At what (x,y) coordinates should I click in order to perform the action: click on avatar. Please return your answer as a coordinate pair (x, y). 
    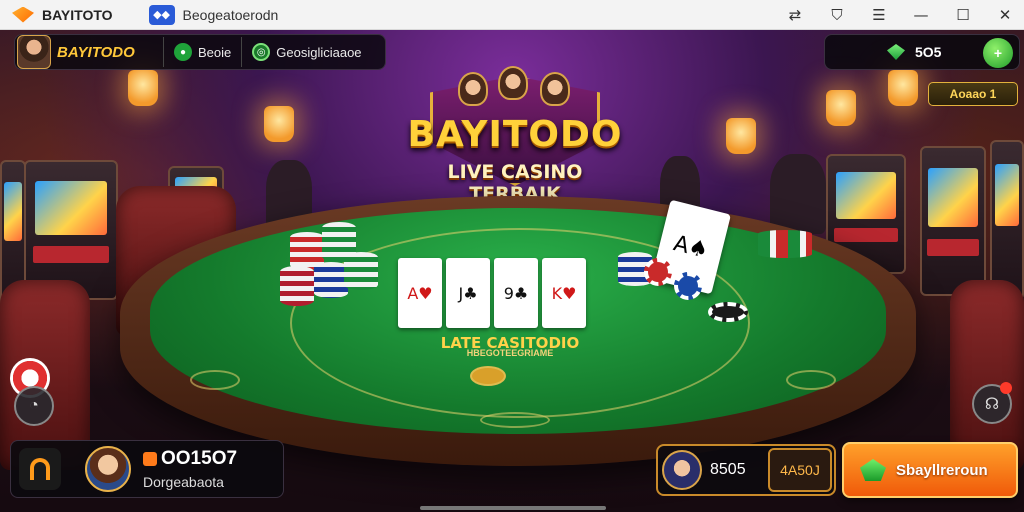
    Looking at the image, I should click on (34, 52).